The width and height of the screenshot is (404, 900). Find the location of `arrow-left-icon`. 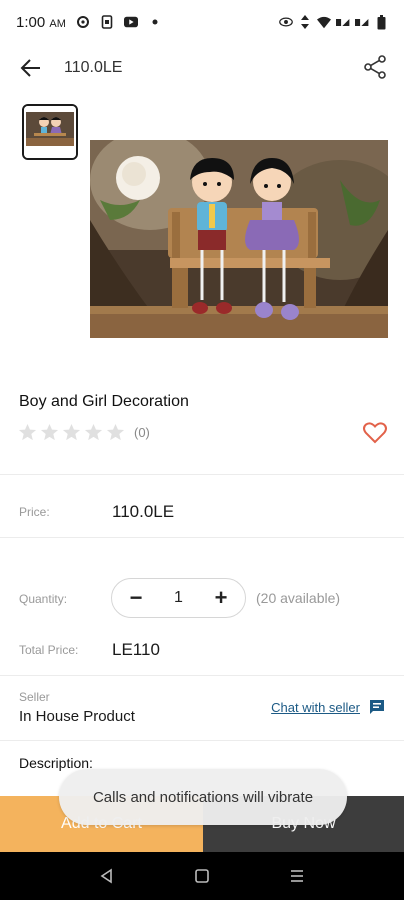

arrow-left-icon is located at coordinates (30, 68).